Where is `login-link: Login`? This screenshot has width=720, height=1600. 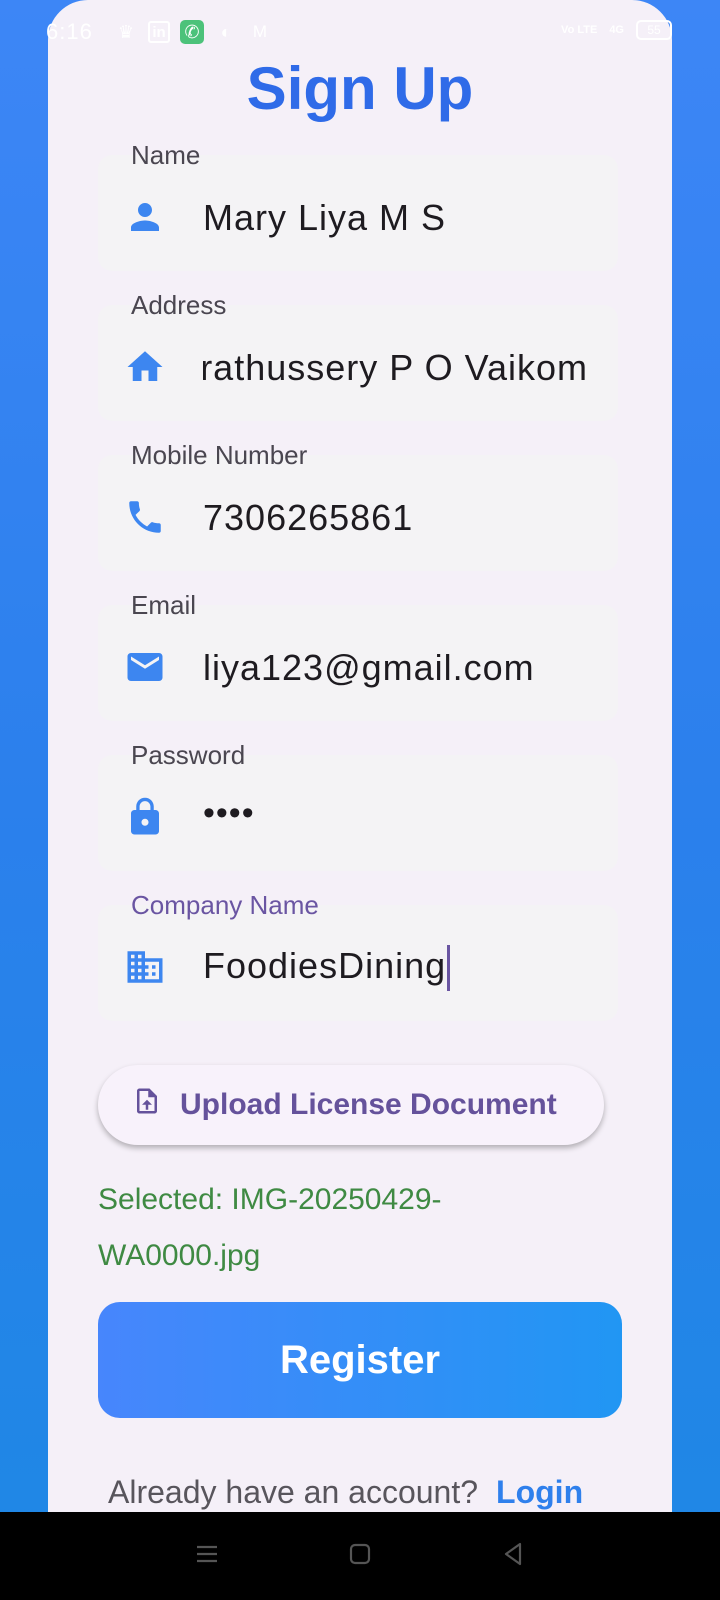
login-link: Login is located at coordinates (539, 1492).